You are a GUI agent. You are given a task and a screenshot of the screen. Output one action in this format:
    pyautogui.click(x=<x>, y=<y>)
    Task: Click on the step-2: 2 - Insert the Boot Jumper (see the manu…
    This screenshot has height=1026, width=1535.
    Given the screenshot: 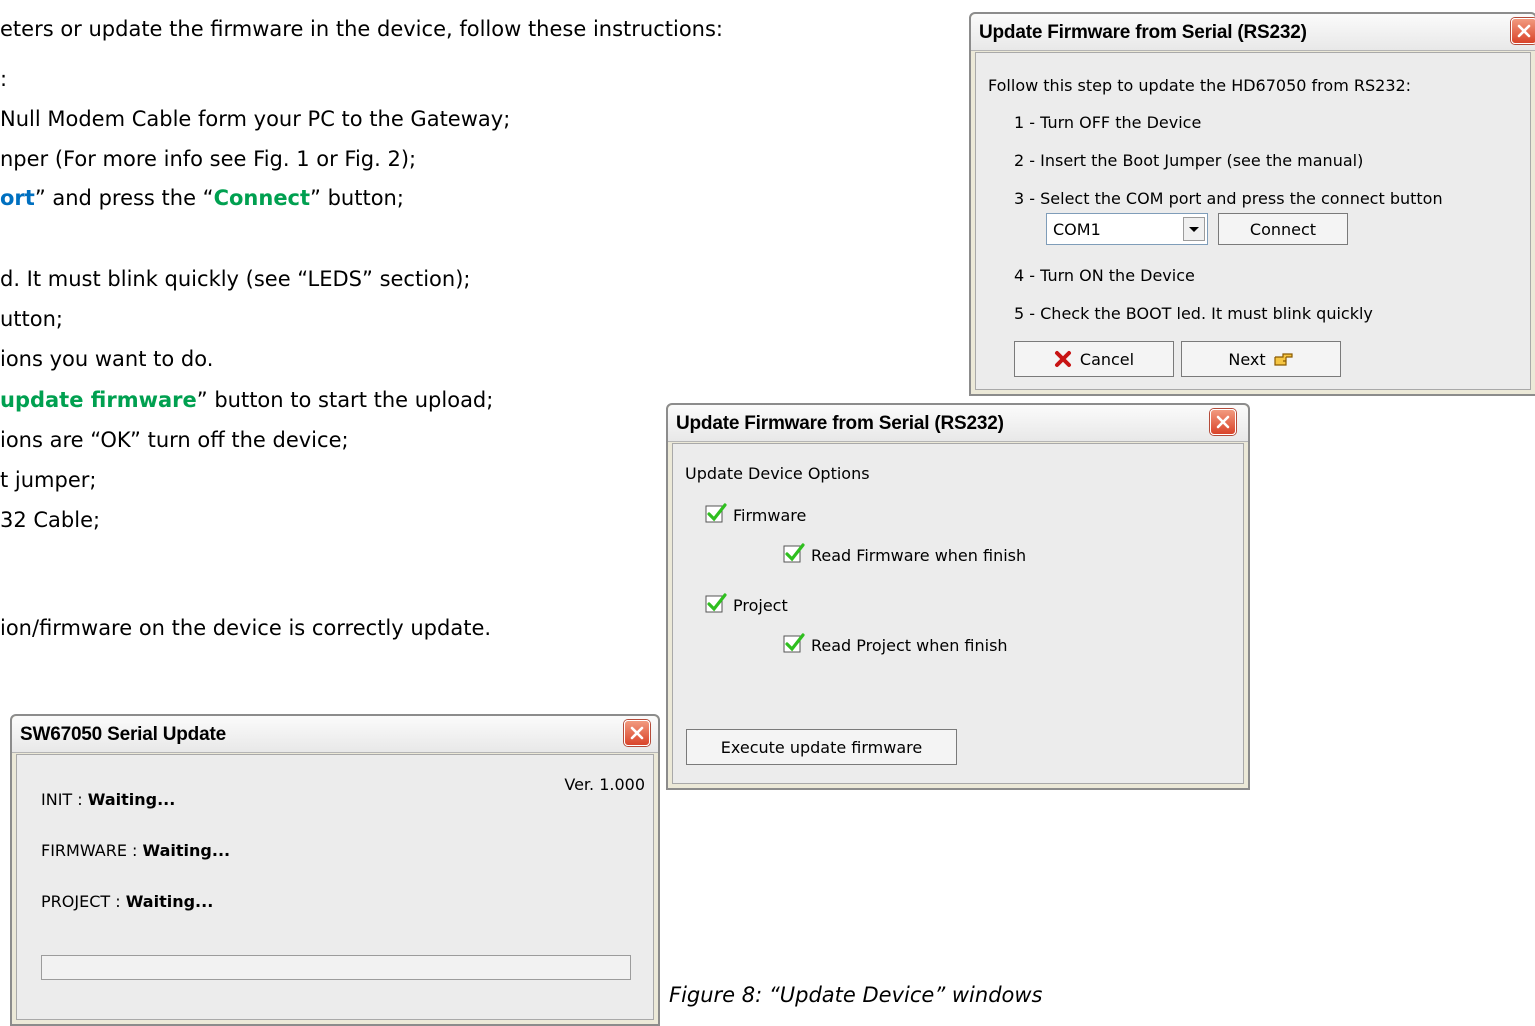 What is the action you would take?
    pyautogui.click(x=1189, y=160)
    